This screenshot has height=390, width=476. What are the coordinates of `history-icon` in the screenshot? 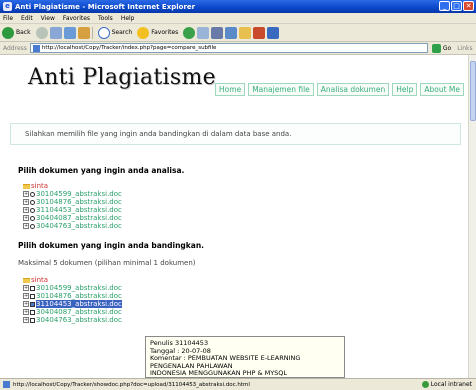 It's located at (189, 32).